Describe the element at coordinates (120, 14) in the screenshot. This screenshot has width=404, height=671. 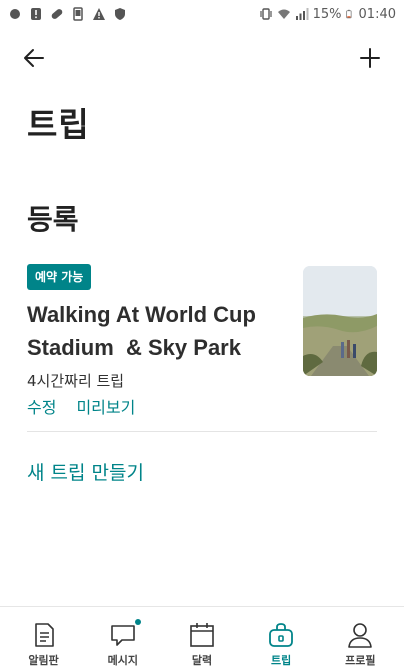
I see `shield-icon` at that location.